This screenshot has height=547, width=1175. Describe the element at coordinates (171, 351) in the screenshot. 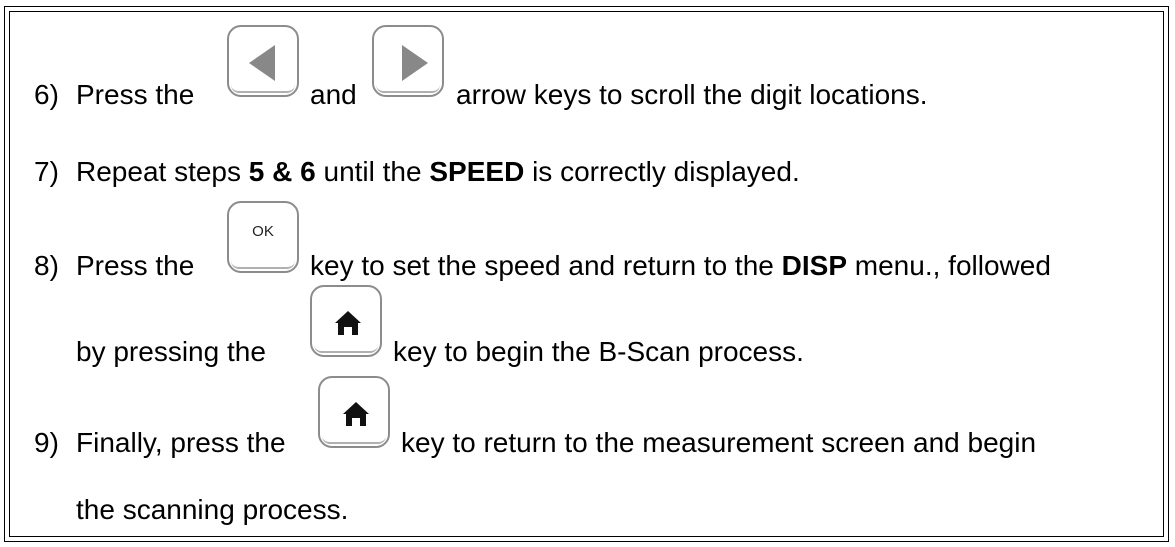

I see `step-text: by pressing the` at that location.